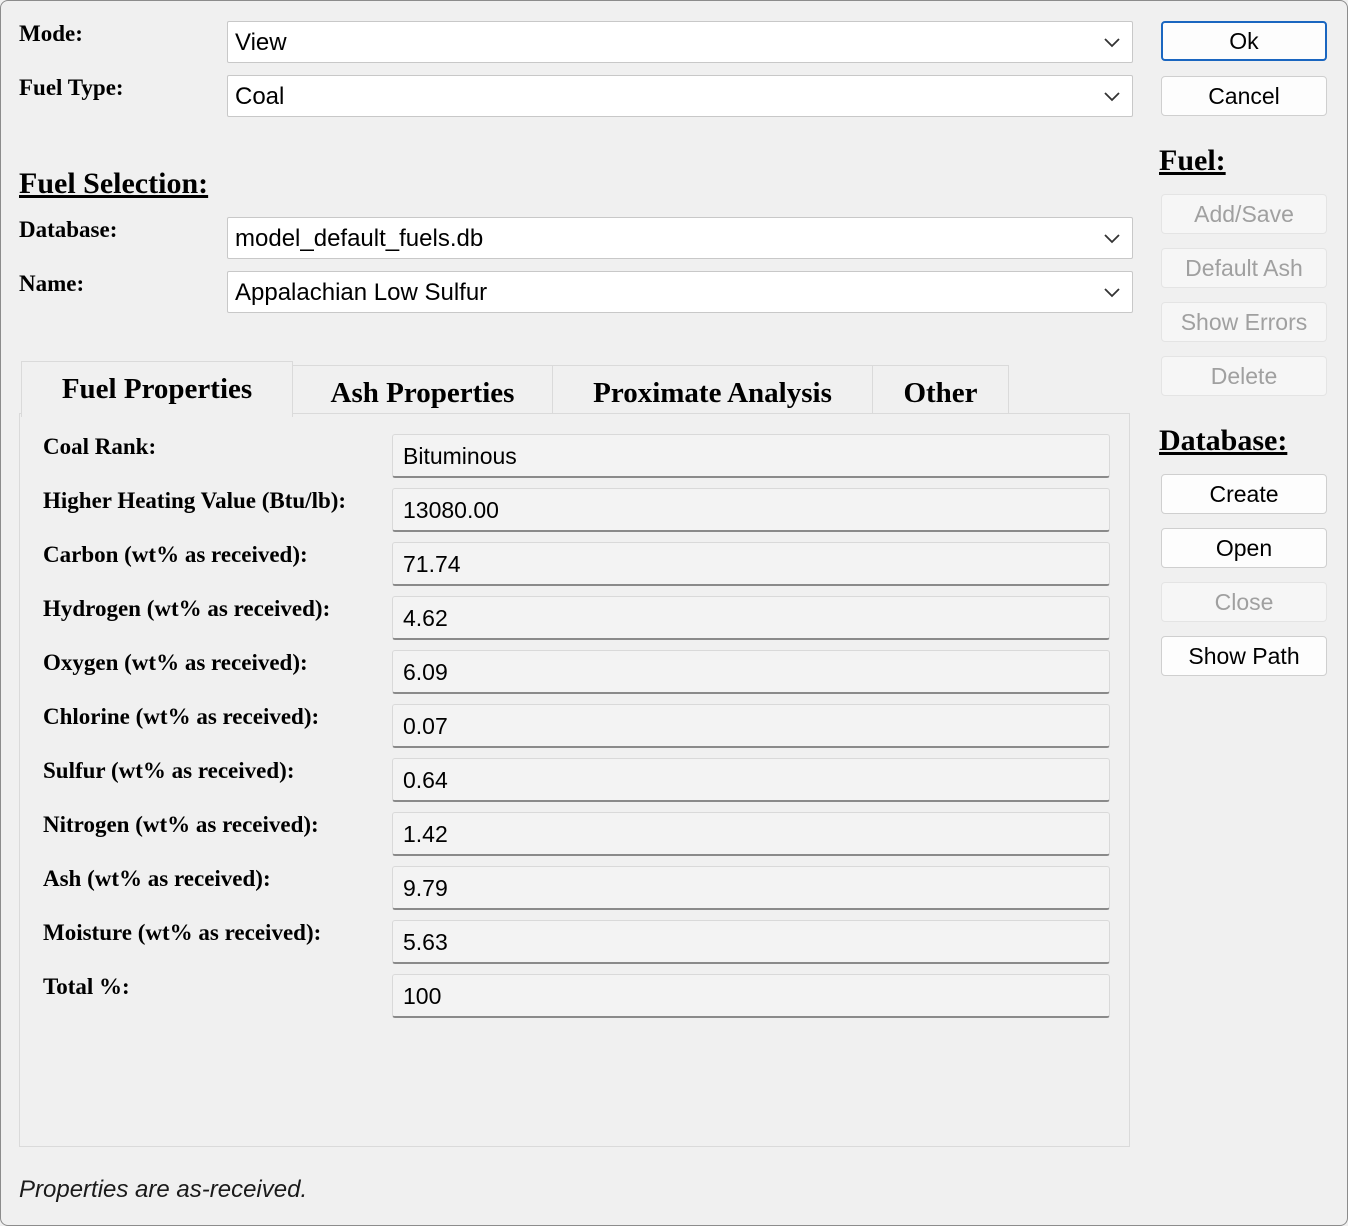  I want to click on hhv-label: Higher Heating Value (Btu/lb):, so click(195, 500).